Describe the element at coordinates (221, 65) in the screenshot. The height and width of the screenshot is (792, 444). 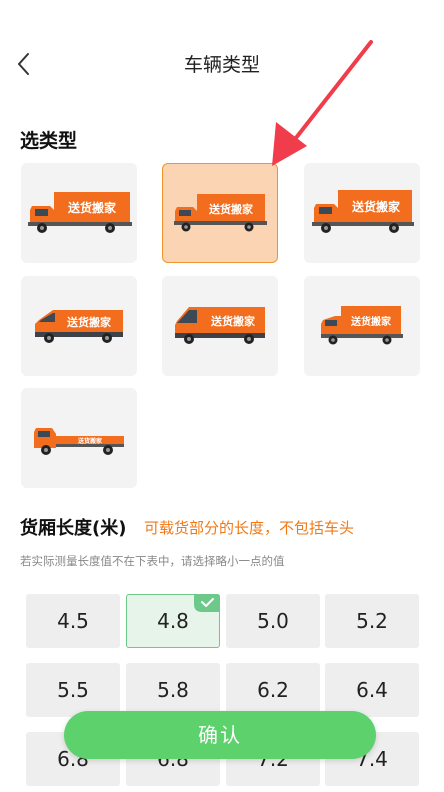
I see `page-title: 车辆类型` at that location.